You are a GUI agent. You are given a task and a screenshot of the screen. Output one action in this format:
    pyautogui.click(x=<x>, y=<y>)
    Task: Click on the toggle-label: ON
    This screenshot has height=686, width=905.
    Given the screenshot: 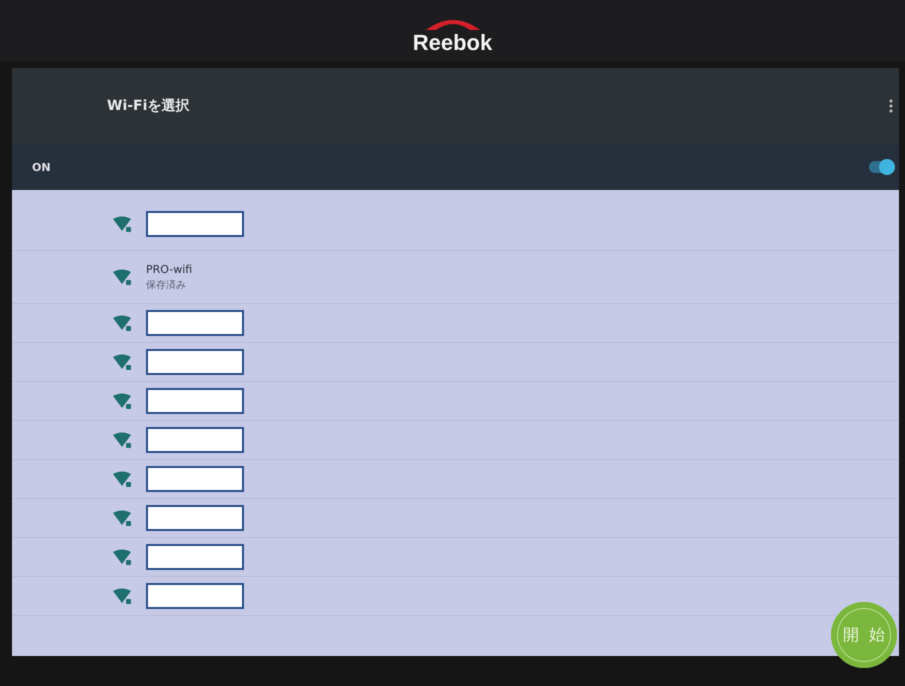 What is the action you would take?
    pyautogui.click(x=41, y=167)
    